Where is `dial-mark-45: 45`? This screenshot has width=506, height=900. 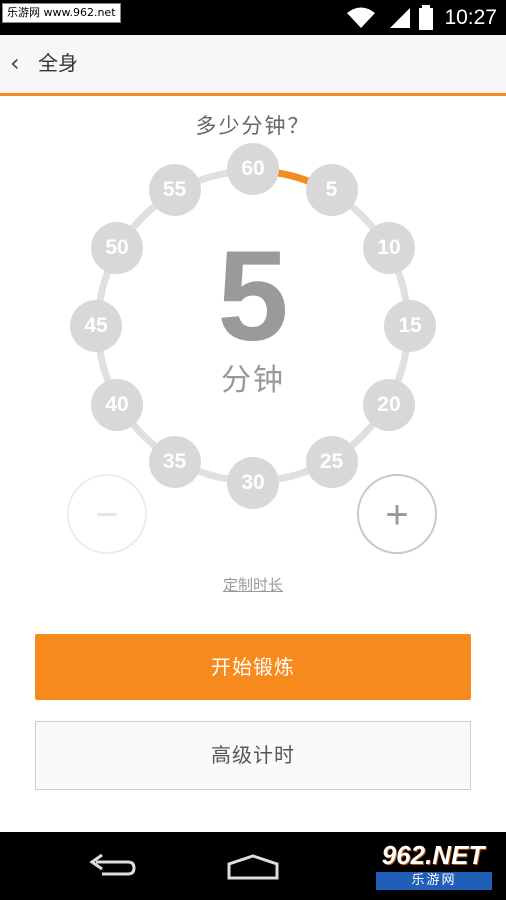
dial-mark-45: 45 is located at coordinates (96, 326).